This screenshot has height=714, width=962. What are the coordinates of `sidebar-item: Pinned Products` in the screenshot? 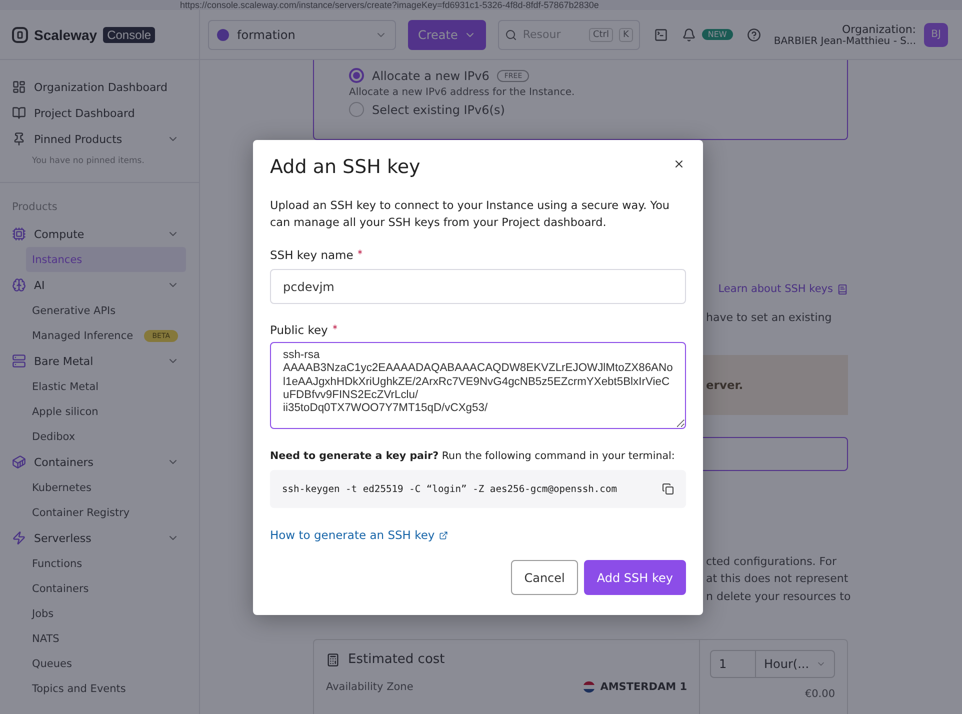 It's located at (99, 139).